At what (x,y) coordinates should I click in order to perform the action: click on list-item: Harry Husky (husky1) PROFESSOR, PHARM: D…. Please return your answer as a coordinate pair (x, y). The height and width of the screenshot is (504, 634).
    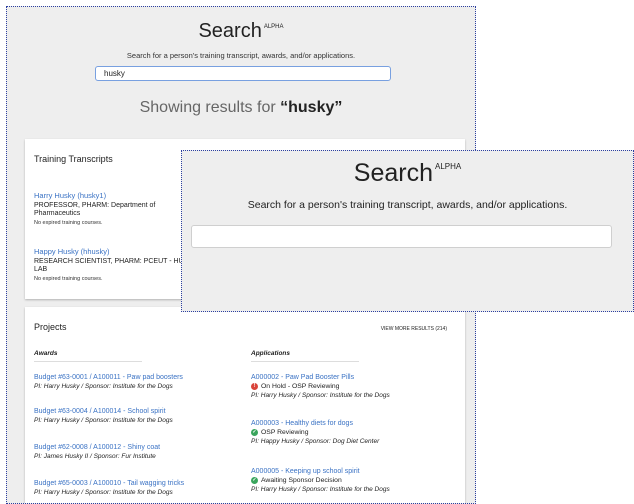
    Looking at the image, I should click on (109, 208).